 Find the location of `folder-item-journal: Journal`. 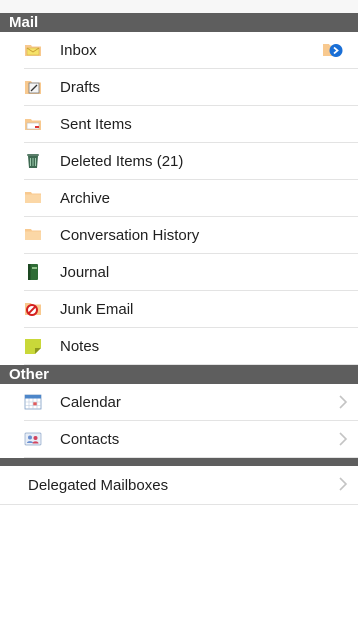

folder-item-journal: Journal is located at coordinates (191, 272).